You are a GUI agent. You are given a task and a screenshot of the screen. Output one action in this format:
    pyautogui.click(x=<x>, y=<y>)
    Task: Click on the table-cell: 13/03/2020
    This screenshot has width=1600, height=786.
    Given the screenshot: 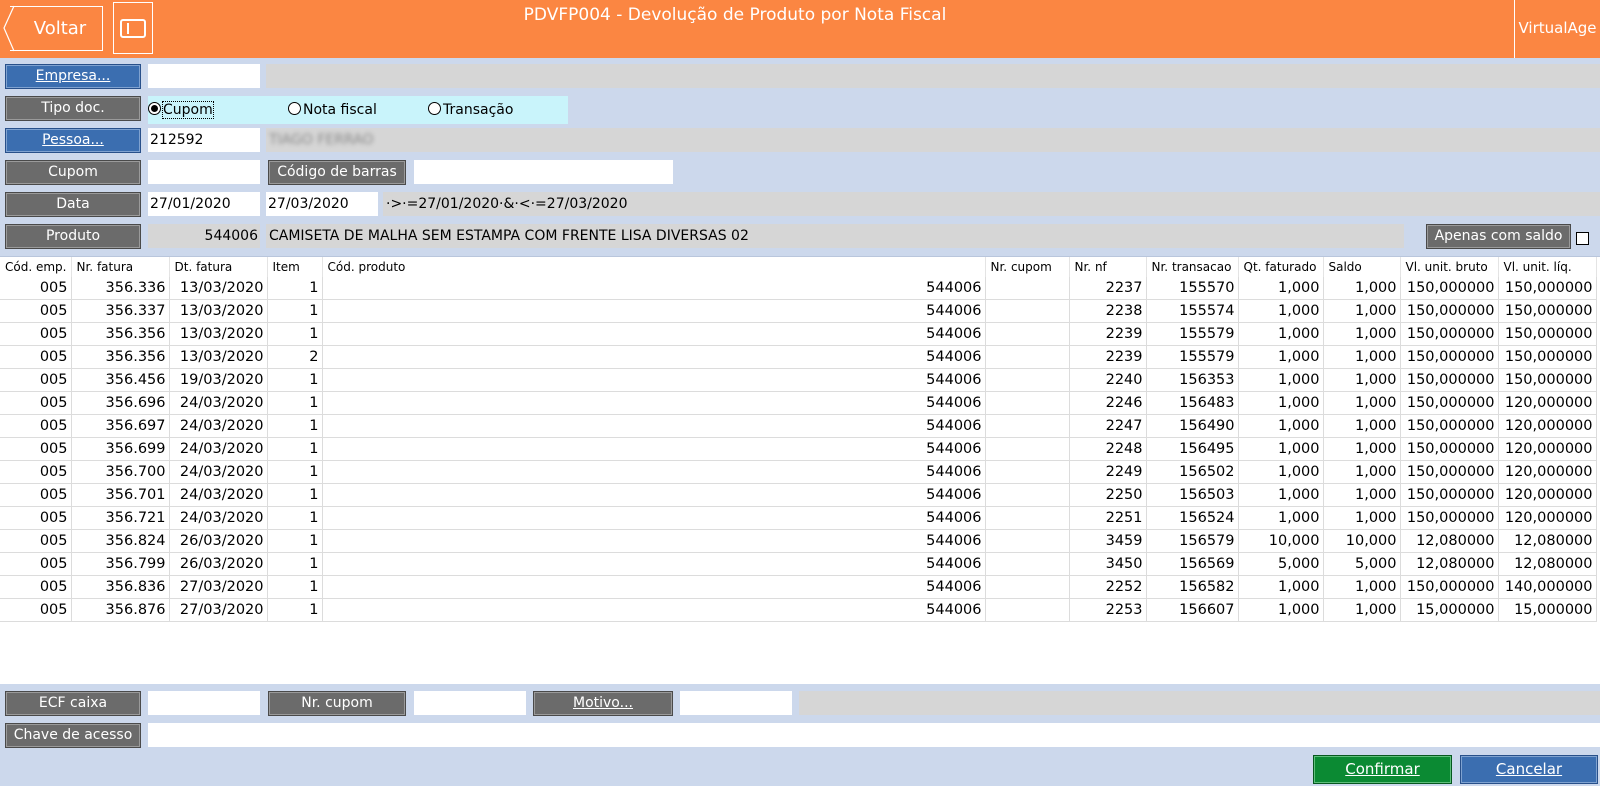 What is the action you would take?
    pyautogui.click(x=218, y=288)
    